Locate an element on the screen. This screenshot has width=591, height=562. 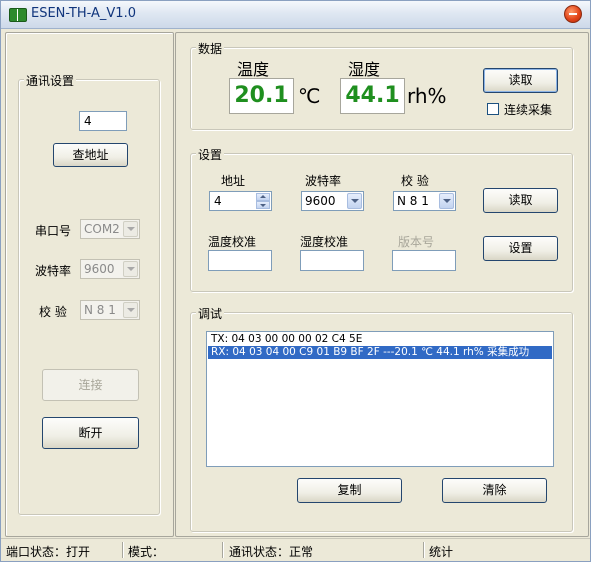
address-query-input: 4 is located at coordinates (103, 121).